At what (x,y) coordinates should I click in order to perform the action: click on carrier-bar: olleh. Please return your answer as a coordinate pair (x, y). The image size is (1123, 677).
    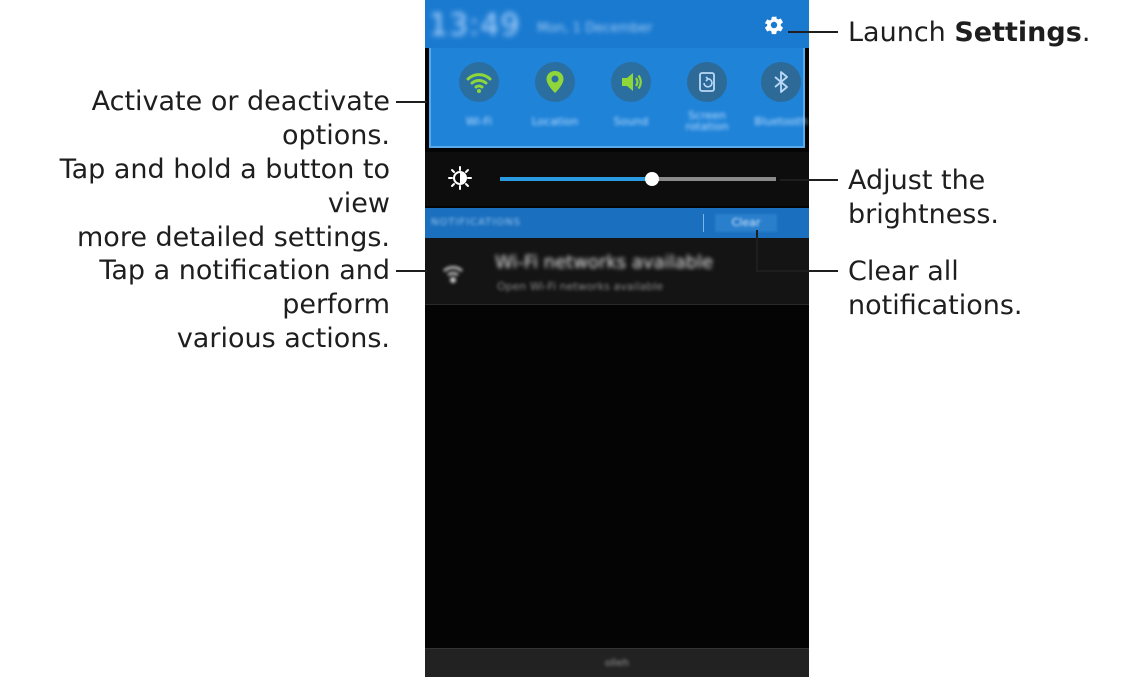
    Looking at the image, I should click on (617, 662).